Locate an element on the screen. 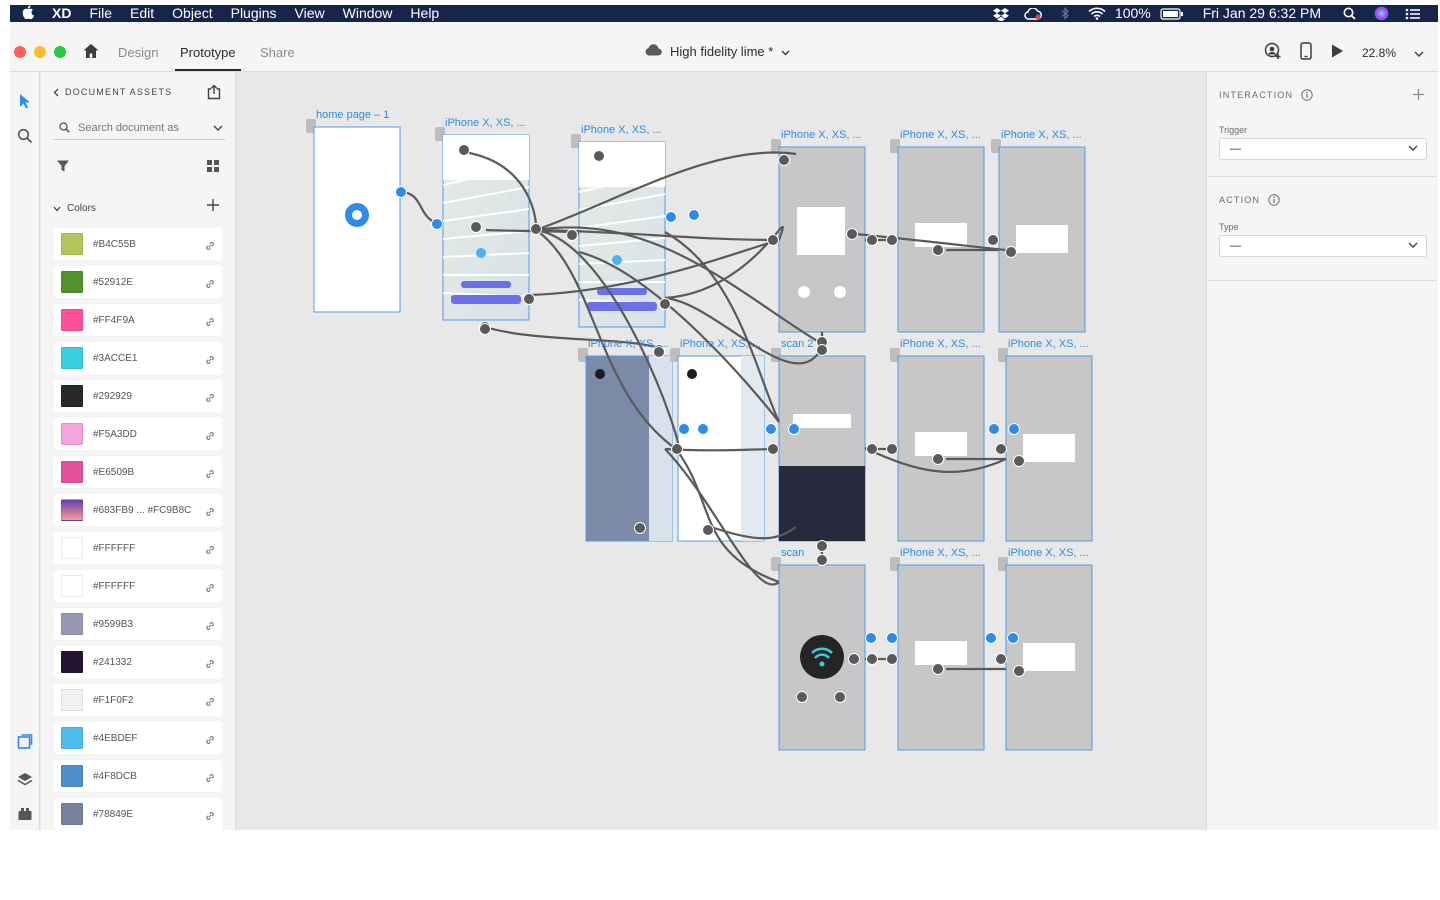 The width and height of the screenshot is (1440, 900). artboard-r3c3 is located at coordinates (1045, 654).